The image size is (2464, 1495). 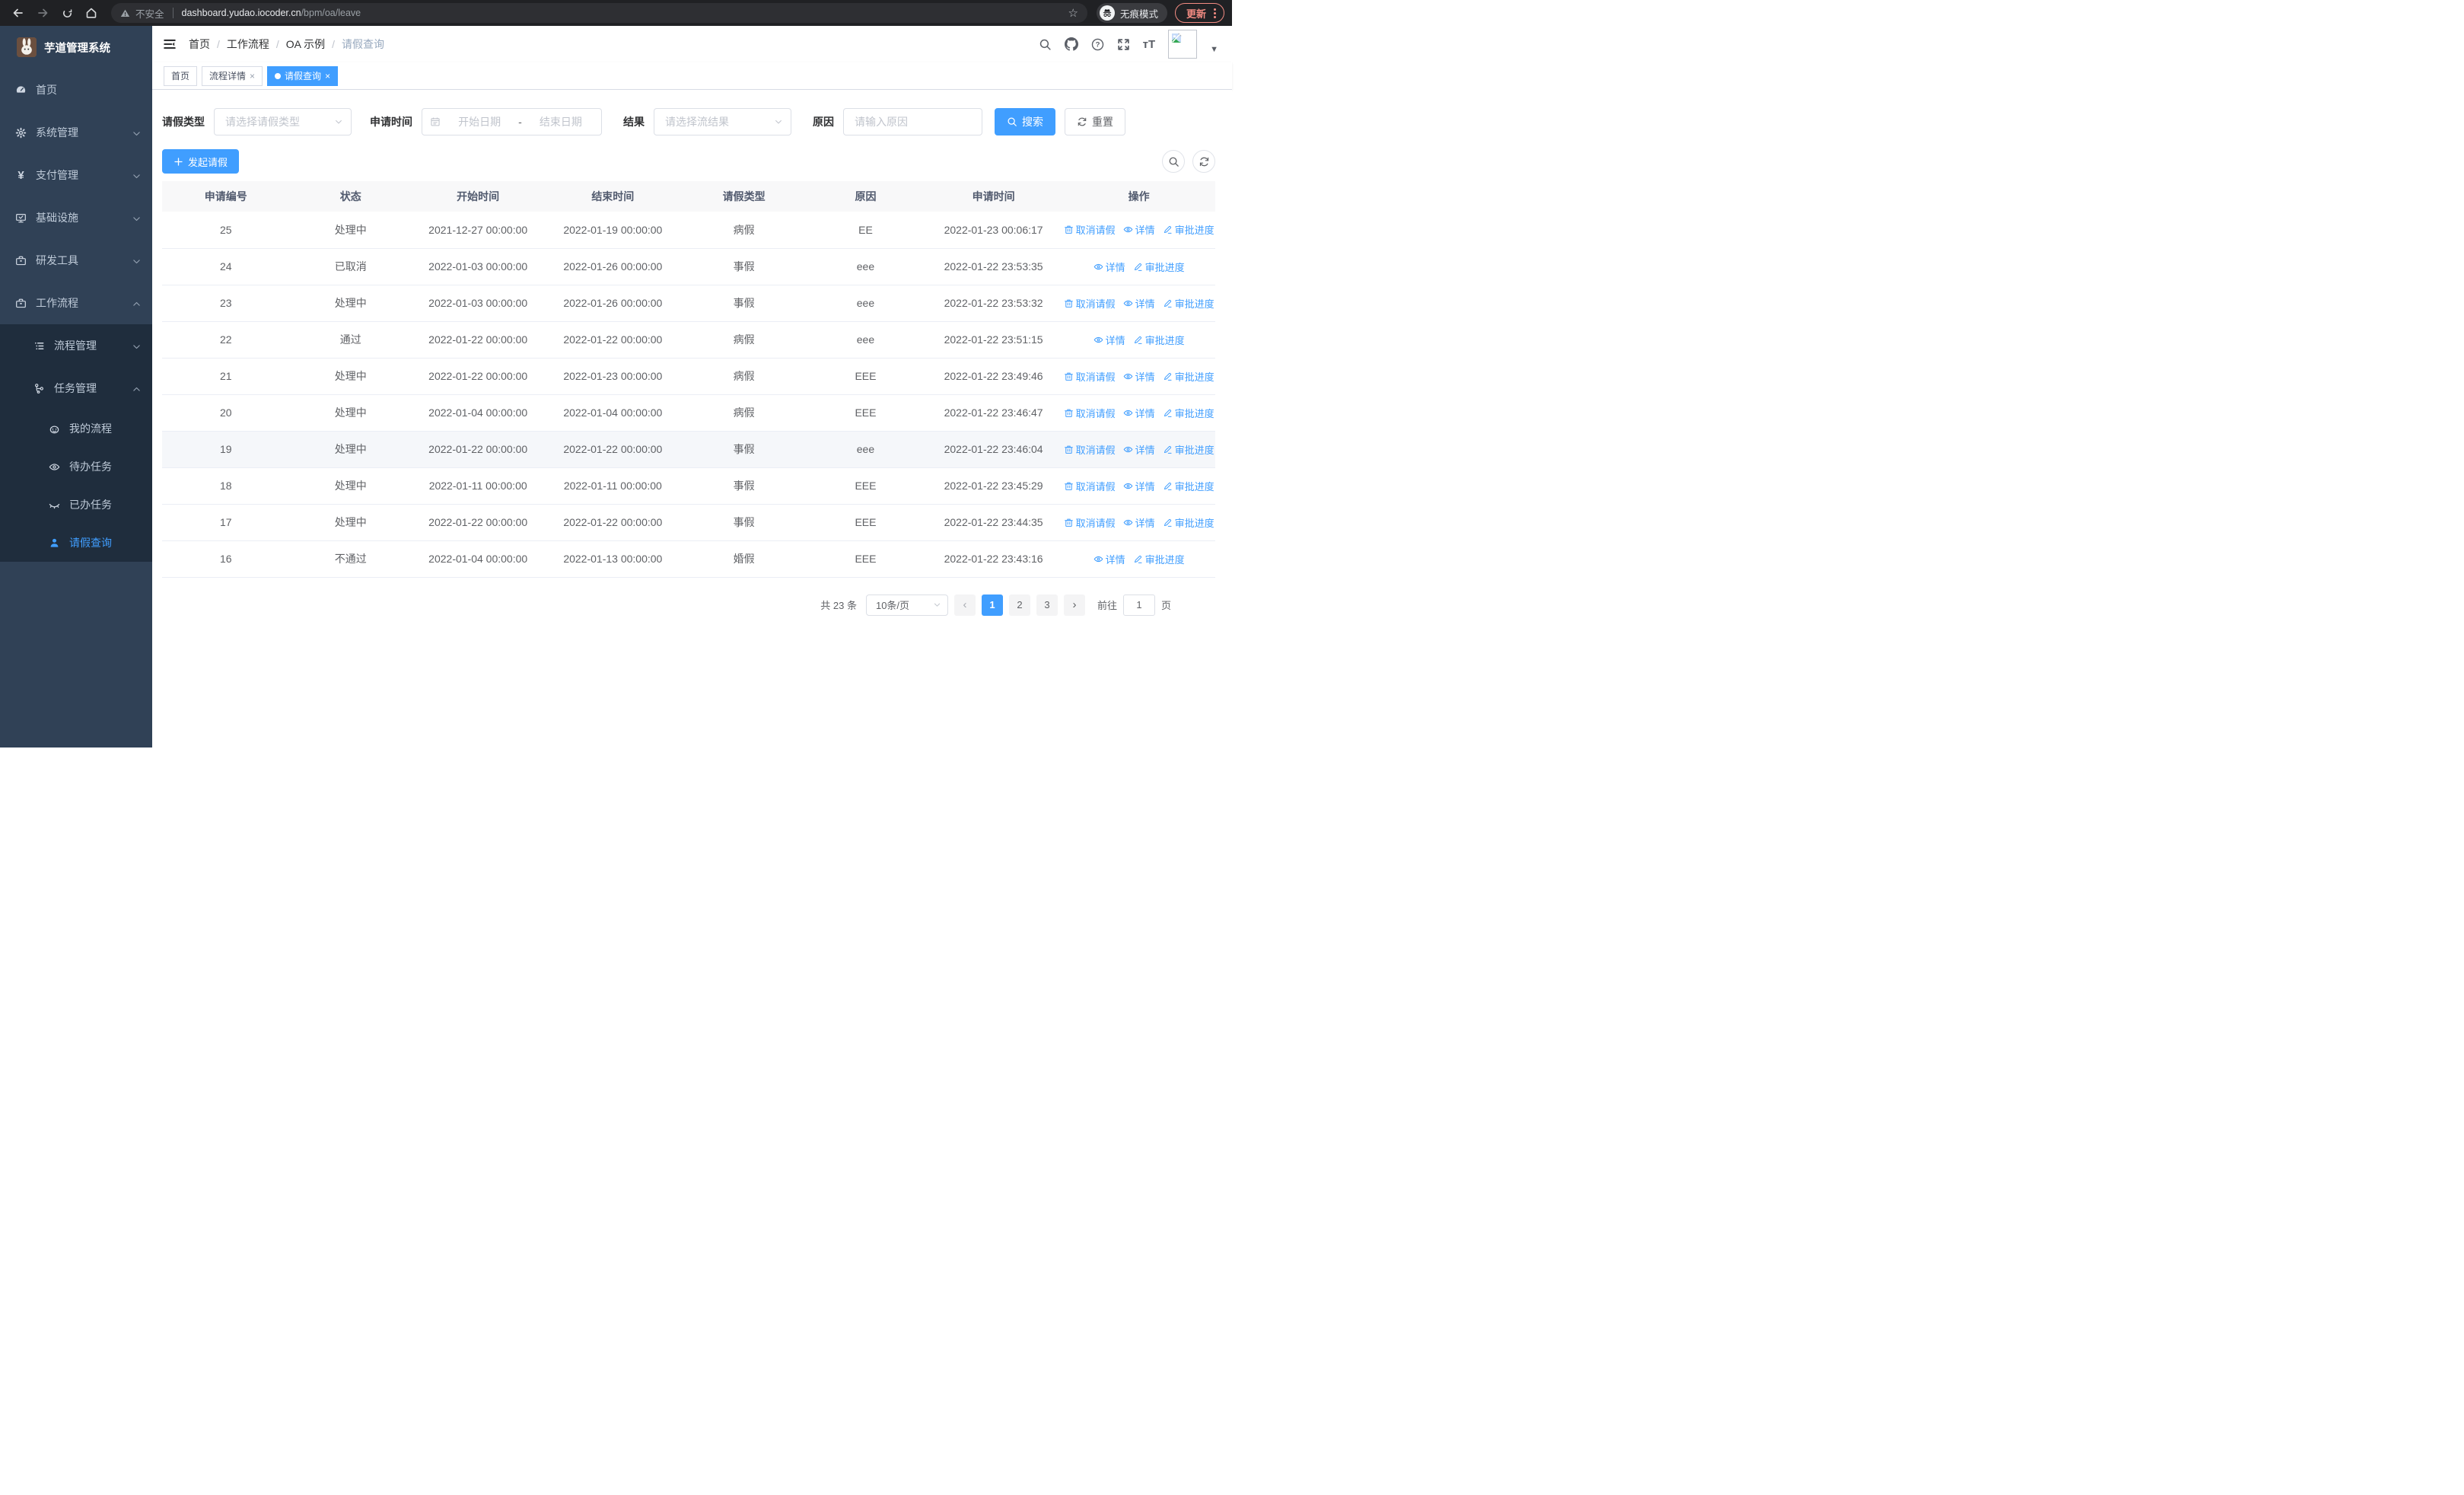 What do you see at coordinates (478, 413) in the screenshot?
I see `cell-start-time: 2022-01-04 00:00:00` at bounding box center [478, 413].